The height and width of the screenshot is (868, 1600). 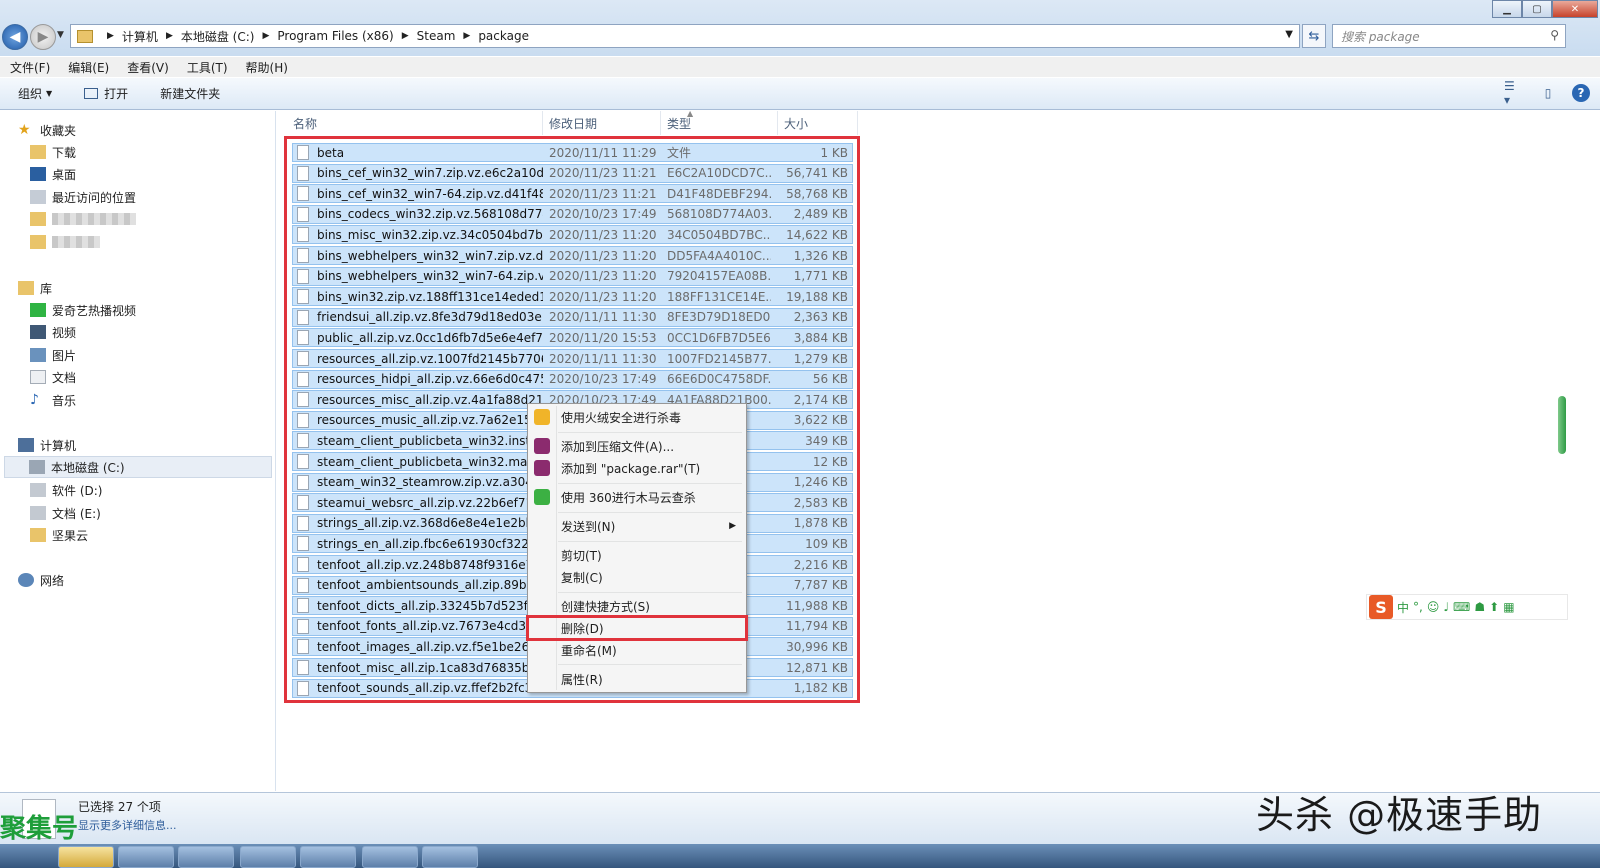 What do you see at coordinates (637, 526) in the screenshot?
I see `context-menu-item: 发送到(N) ▶` at bounding box center [637, 526].